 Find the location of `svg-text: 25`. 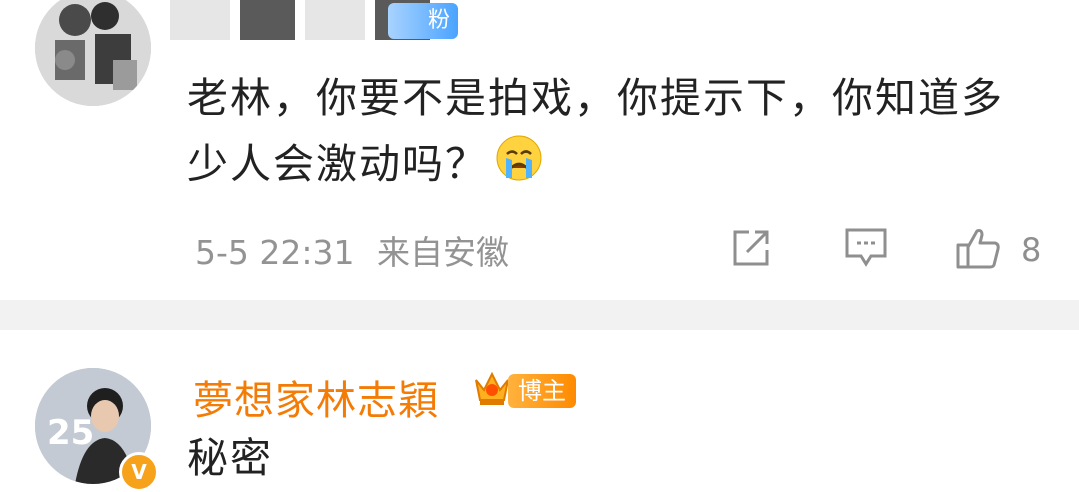

svg-text: 25 is located at coordinates (70, 433).